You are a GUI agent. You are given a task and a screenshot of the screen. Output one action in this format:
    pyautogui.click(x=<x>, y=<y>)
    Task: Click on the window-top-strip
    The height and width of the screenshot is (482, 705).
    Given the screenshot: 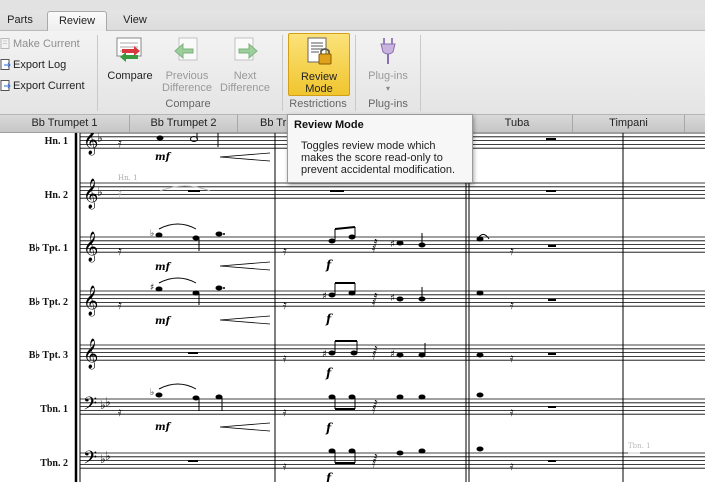 What is the action you would take?
    pyautogui.click(x=352, y=5)
    